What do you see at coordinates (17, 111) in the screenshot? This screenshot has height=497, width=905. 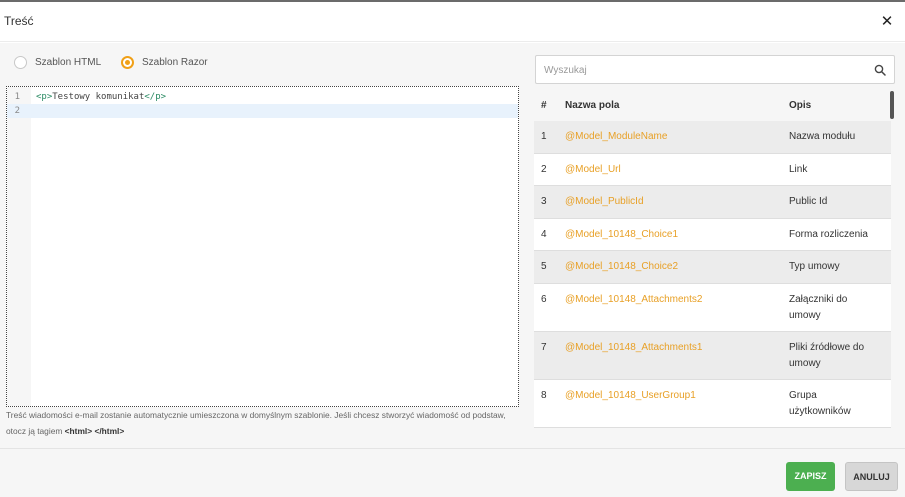 I see `line-number: 2` at bounding box center [17, 111].